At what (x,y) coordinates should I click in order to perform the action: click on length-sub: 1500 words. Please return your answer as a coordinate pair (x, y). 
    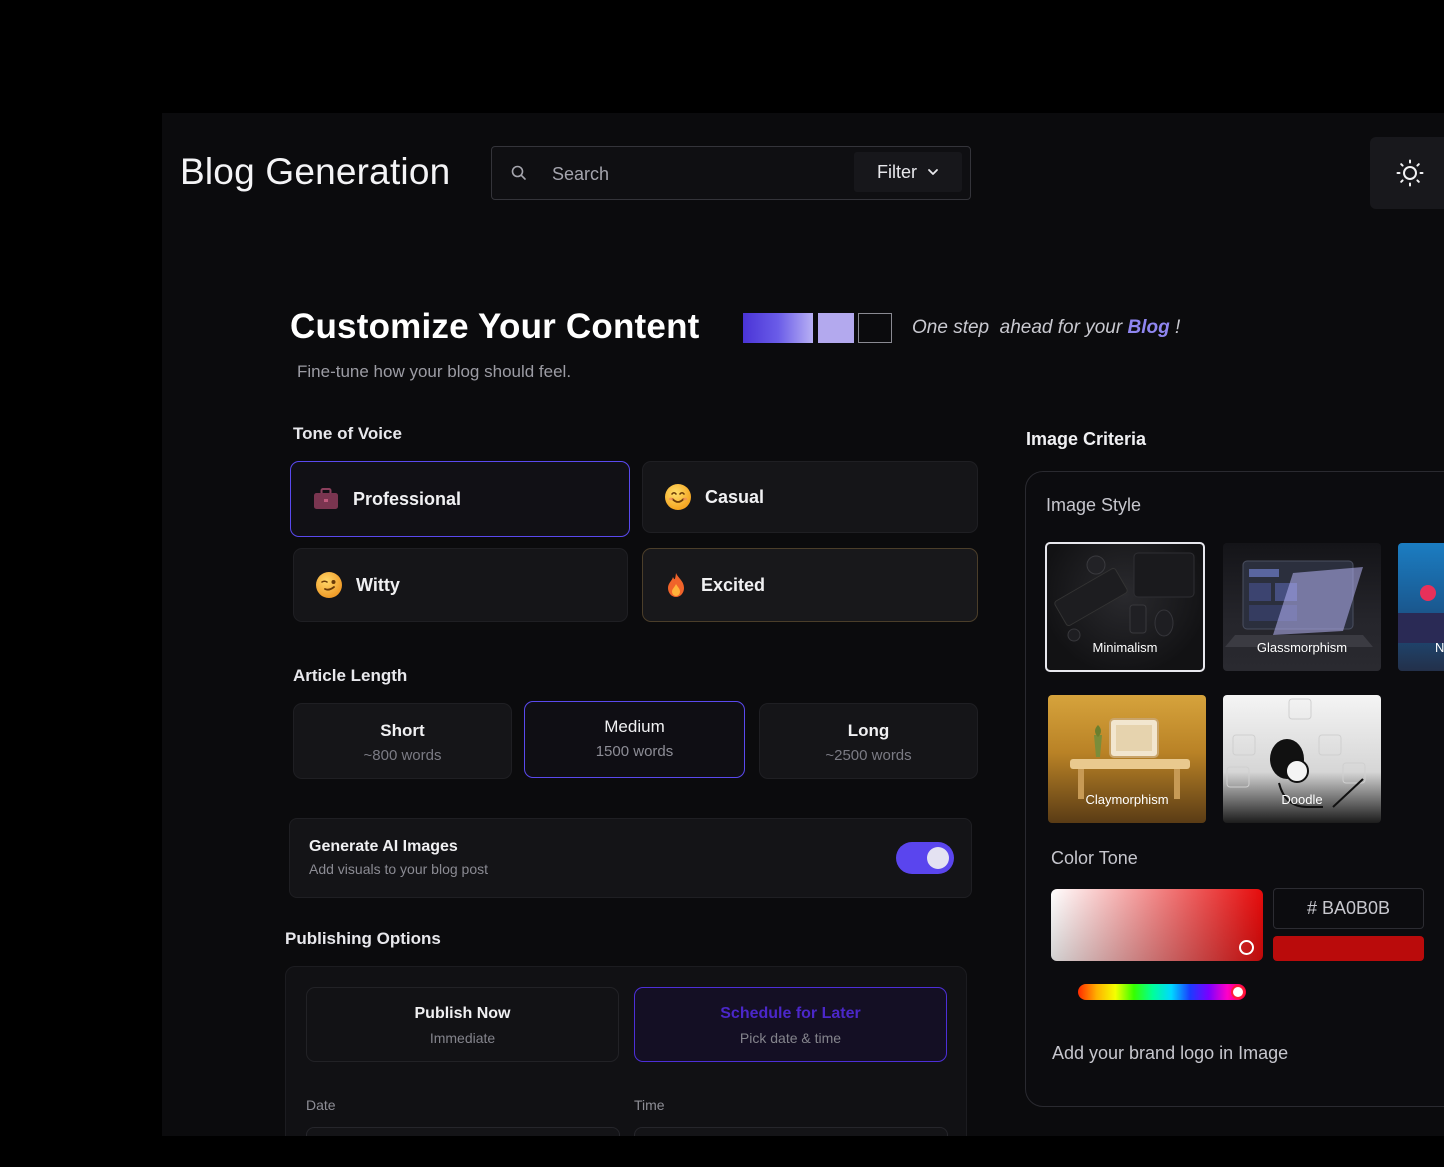
    Looking at the image, I should click on (634, 751).